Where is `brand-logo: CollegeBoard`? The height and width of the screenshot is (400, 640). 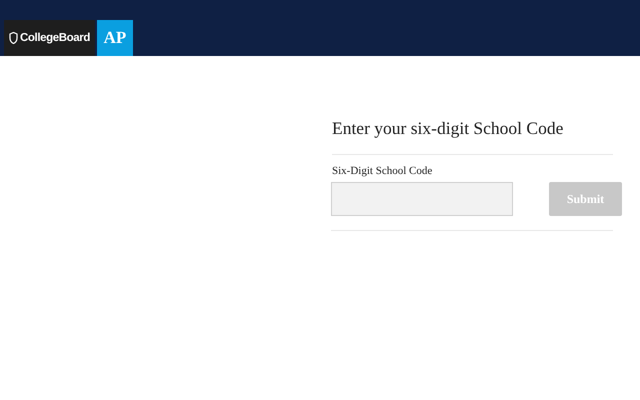 brand-logo: CollegeBoard is located at coordinates (49, 38).